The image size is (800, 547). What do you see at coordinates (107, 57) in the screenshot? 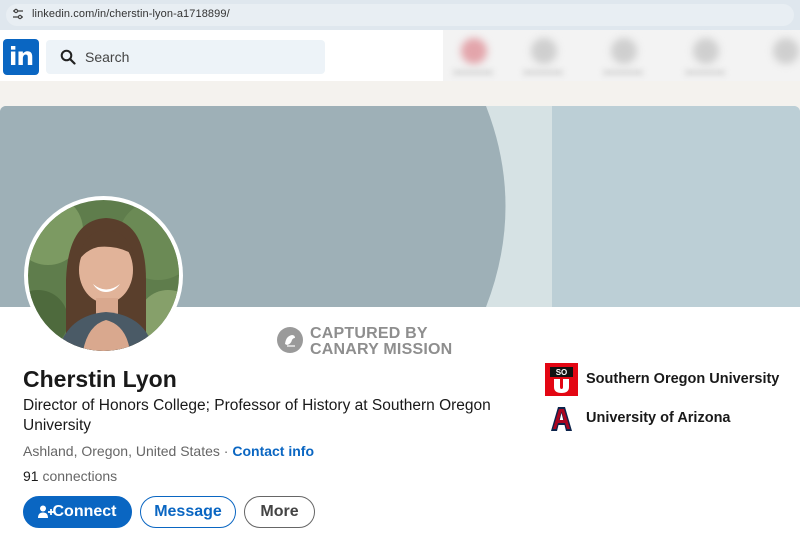
I see `search-placeholder: Search` at bounding box center [107, 57].